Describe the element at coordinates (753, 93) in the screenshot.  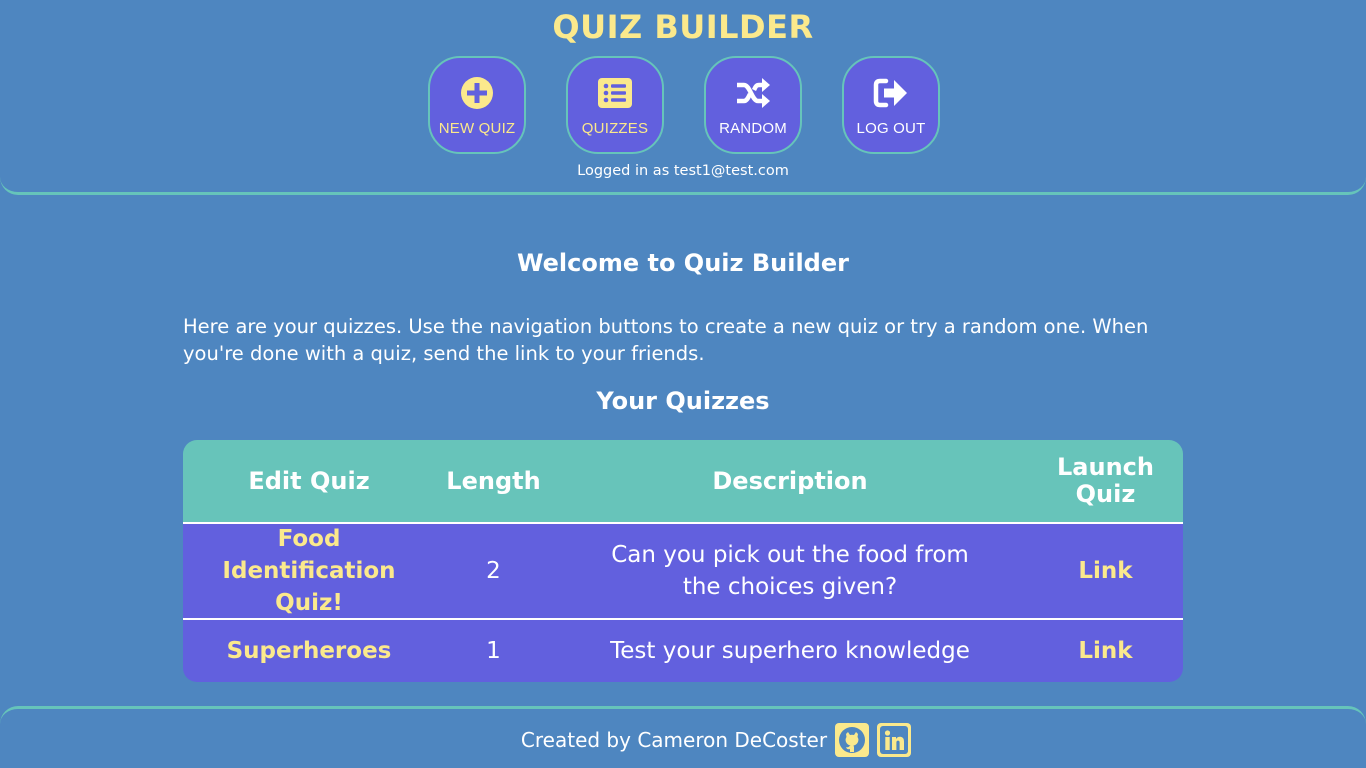
I see `shuffle-icon` at that location.